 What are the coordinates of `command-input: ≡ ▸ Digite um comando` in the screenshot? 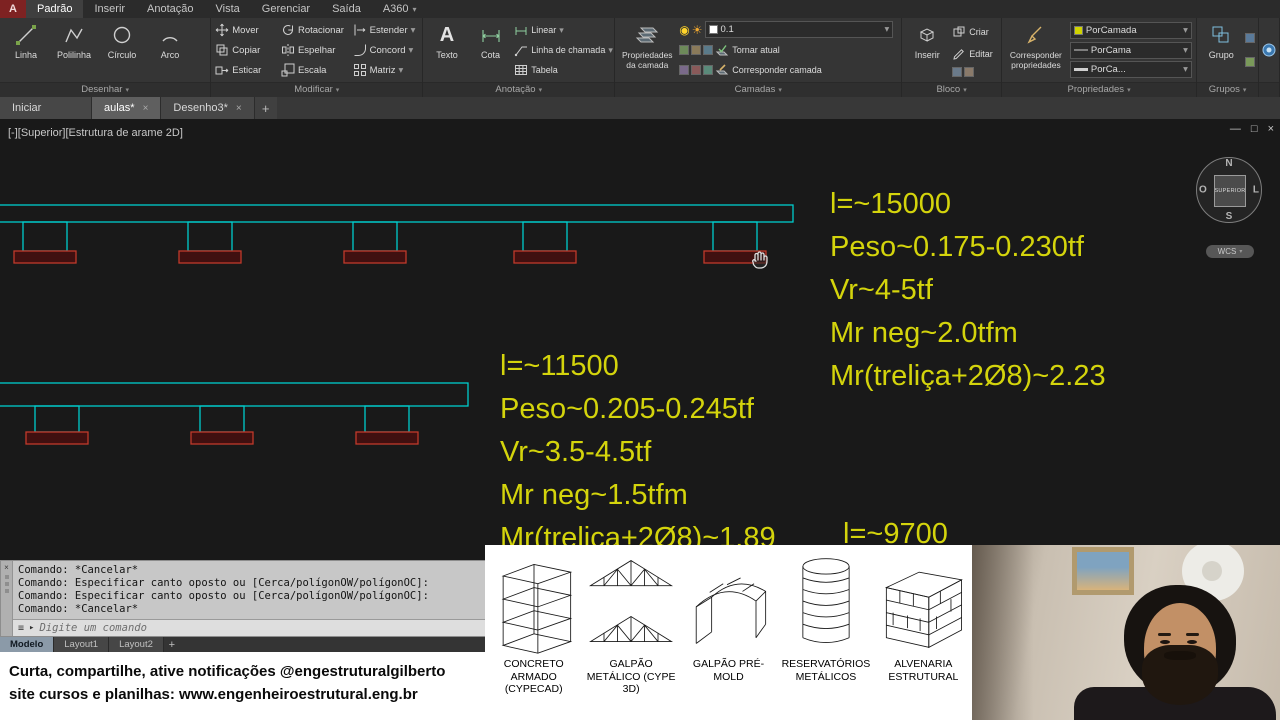 It's located at (249, 627).